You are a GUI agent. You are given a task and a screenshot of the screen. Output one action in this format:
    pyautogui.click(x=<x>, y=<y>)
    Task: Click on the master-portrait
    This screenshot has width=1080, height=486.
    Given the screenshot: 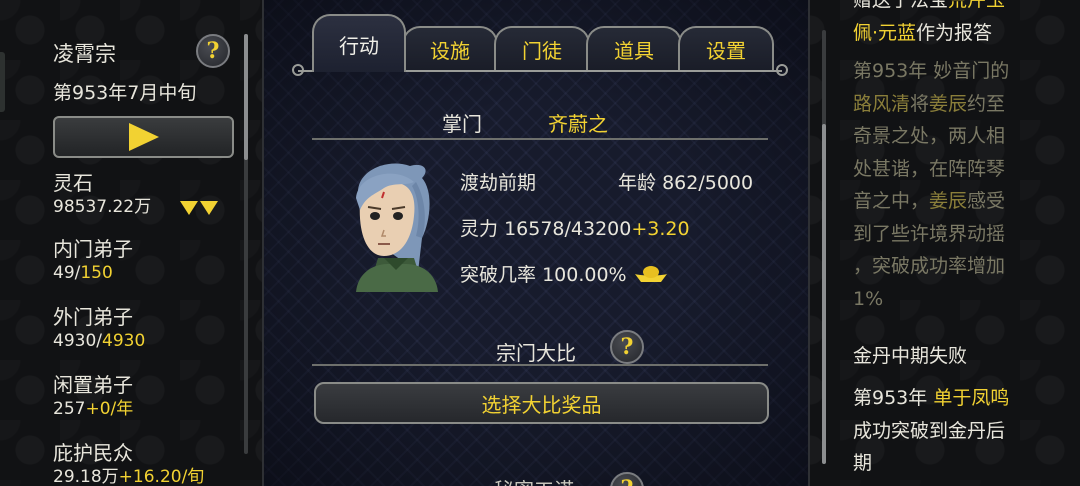 What is the action you would take?
    pyautogui.click(x=383, y=222)
    